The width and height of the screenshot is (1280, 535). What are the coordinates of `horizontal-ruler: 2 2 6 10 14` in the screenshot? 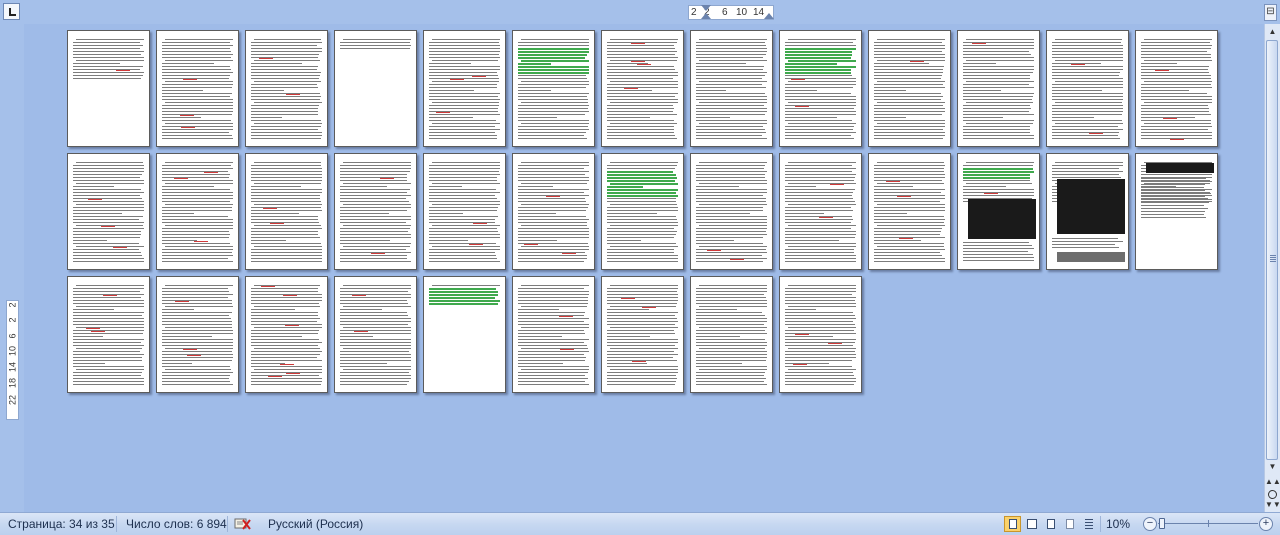 It's located at (731, 12).